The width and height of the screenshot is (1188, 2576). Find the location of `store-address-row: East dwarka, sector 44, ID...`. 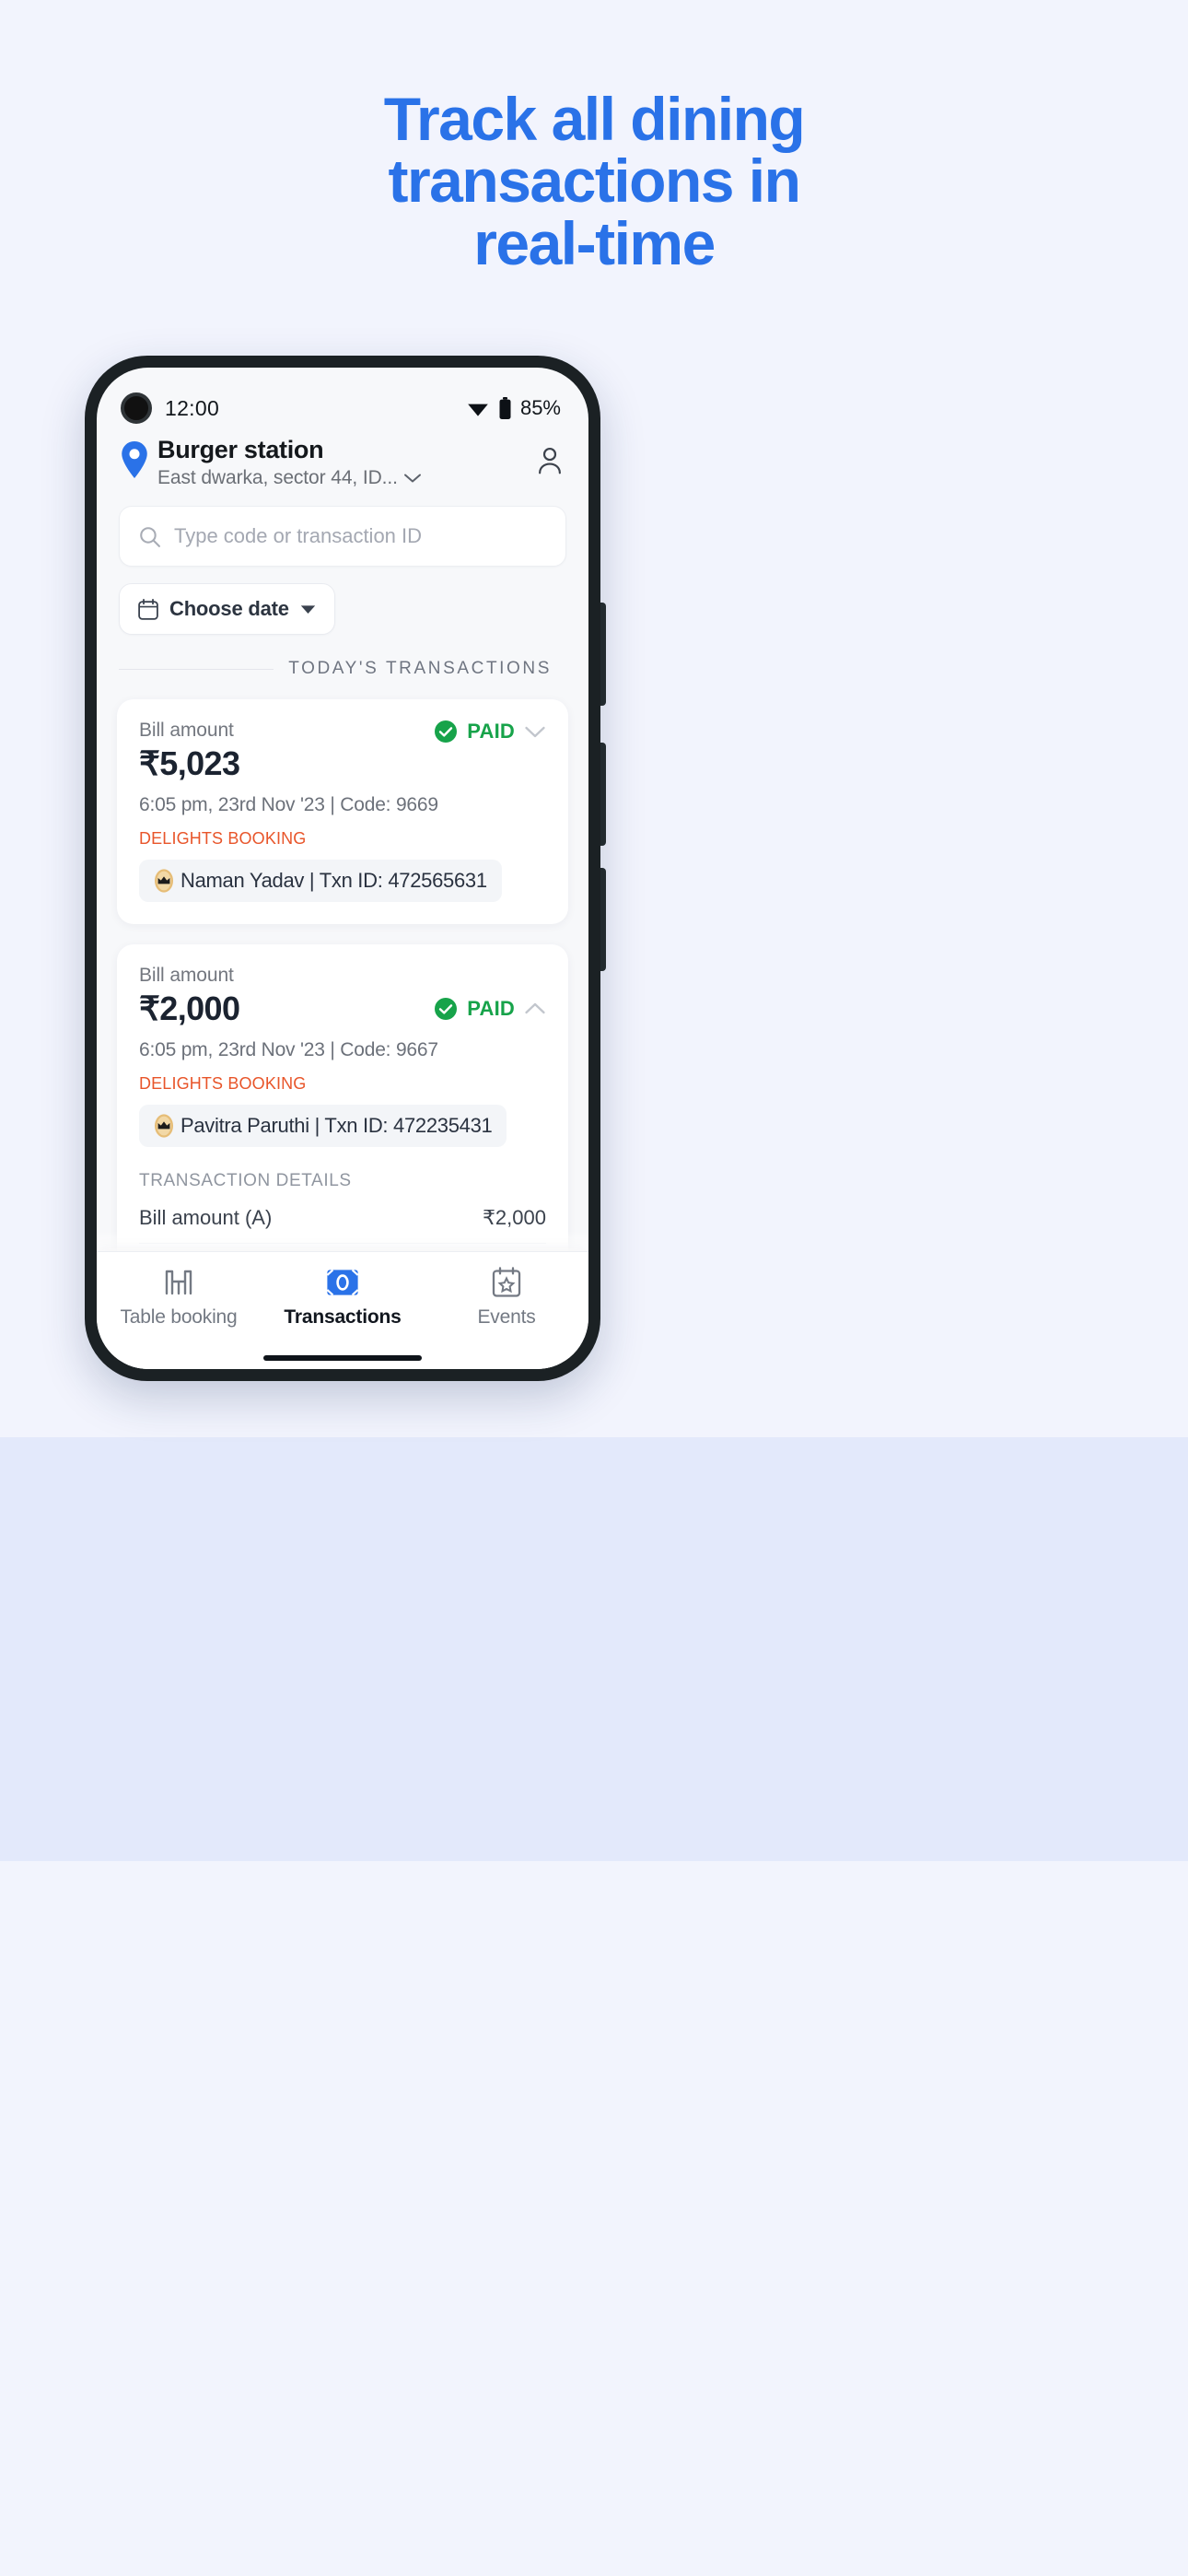

store-address-row: East dwarka, sector 44, ID... is located at coordinates (347, 478).